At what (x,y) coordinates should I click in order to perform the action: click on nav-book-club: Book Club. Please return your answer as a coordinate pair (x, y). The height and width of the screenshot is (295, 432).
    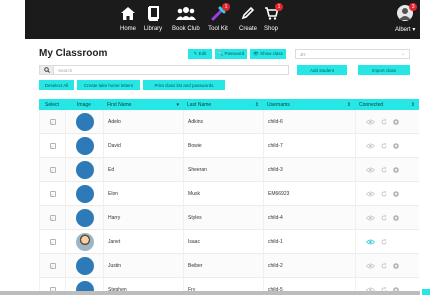
    Looking at the image, I should click on (186, 17).